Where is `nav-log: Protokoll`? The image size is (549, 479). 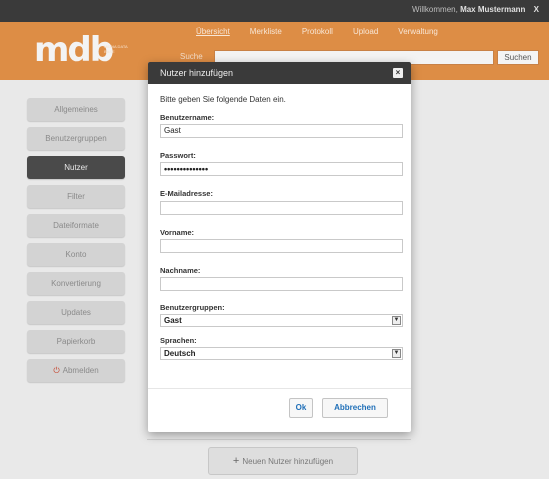 nav-log: Protokoll is located at coordinates (317, 31).